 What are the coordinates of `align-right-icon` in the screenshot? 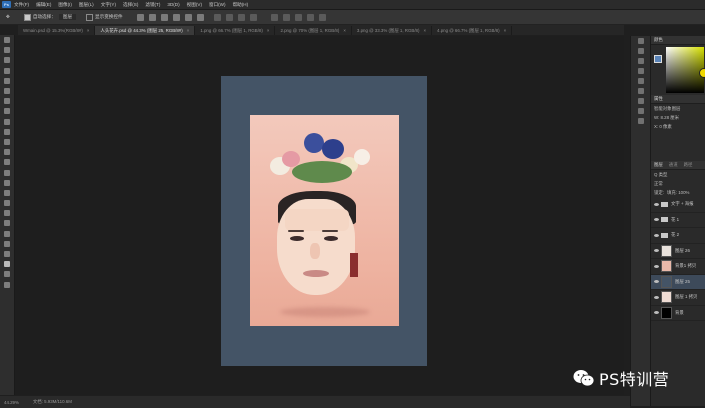 It's located at (164, 17).